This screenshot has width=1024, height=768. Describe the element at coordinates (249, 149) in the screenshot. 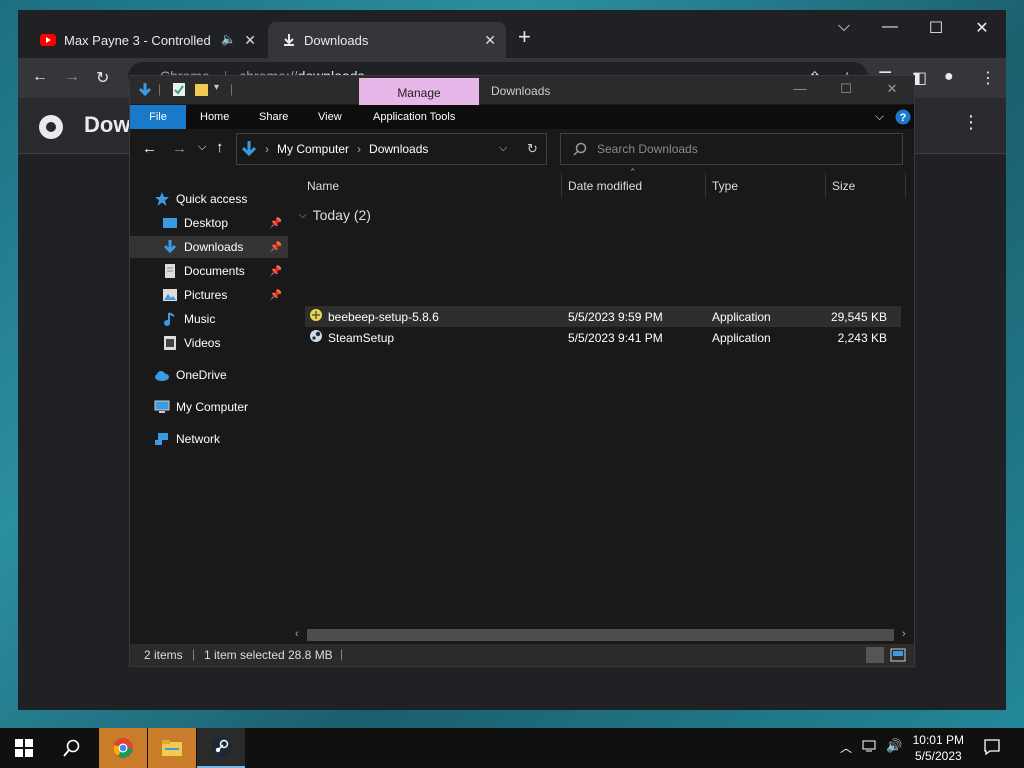

I see `downloads-location-icon` at that location.